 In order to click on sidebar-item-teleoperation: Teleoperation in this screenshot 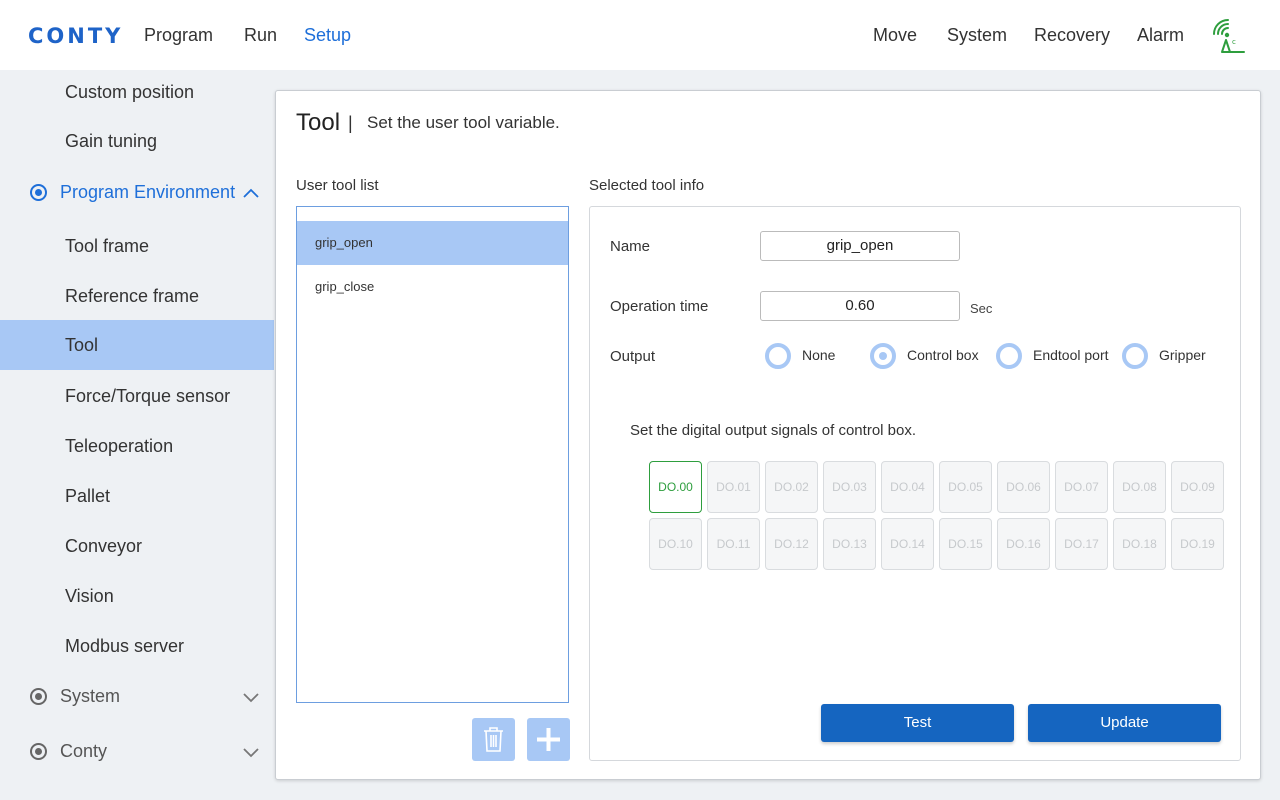, I will do `click(137, 446)`.